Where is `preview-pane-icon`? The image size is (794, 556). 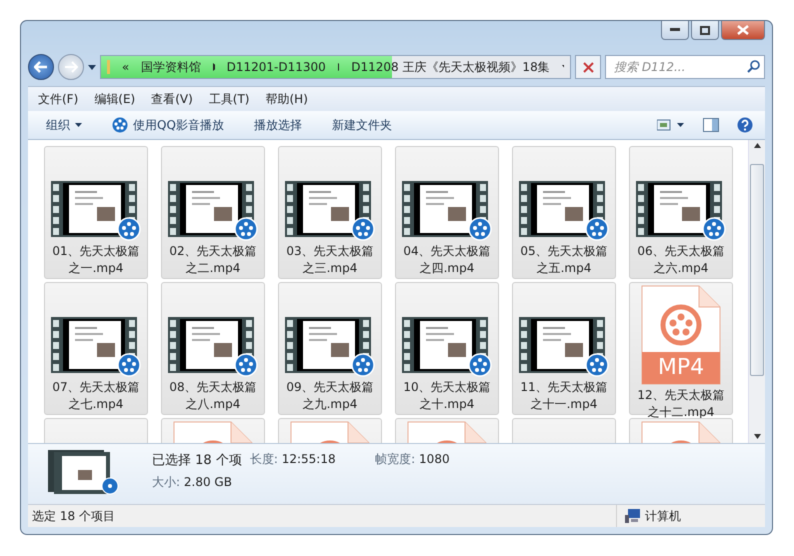 preview-pane-icon is located at coordinates (711, 125).